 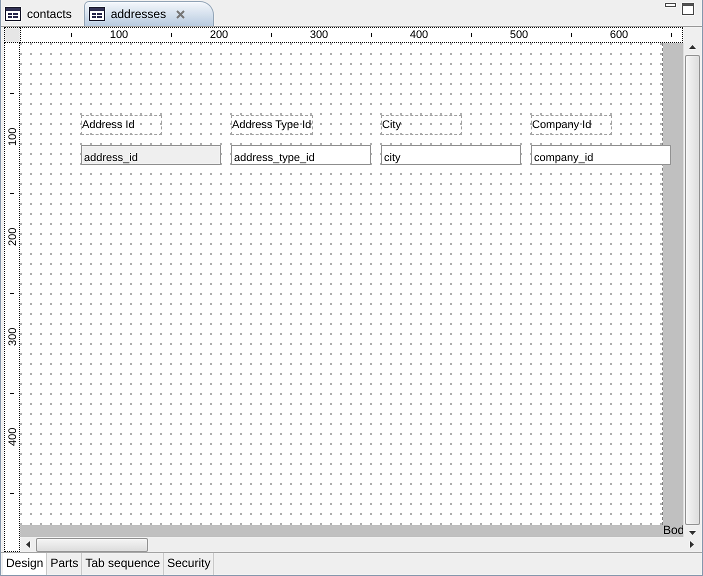 What do you see at coordinates (670, 5) in the screenshot?
I see `minimize-icon` at bounding box center [670, 5].